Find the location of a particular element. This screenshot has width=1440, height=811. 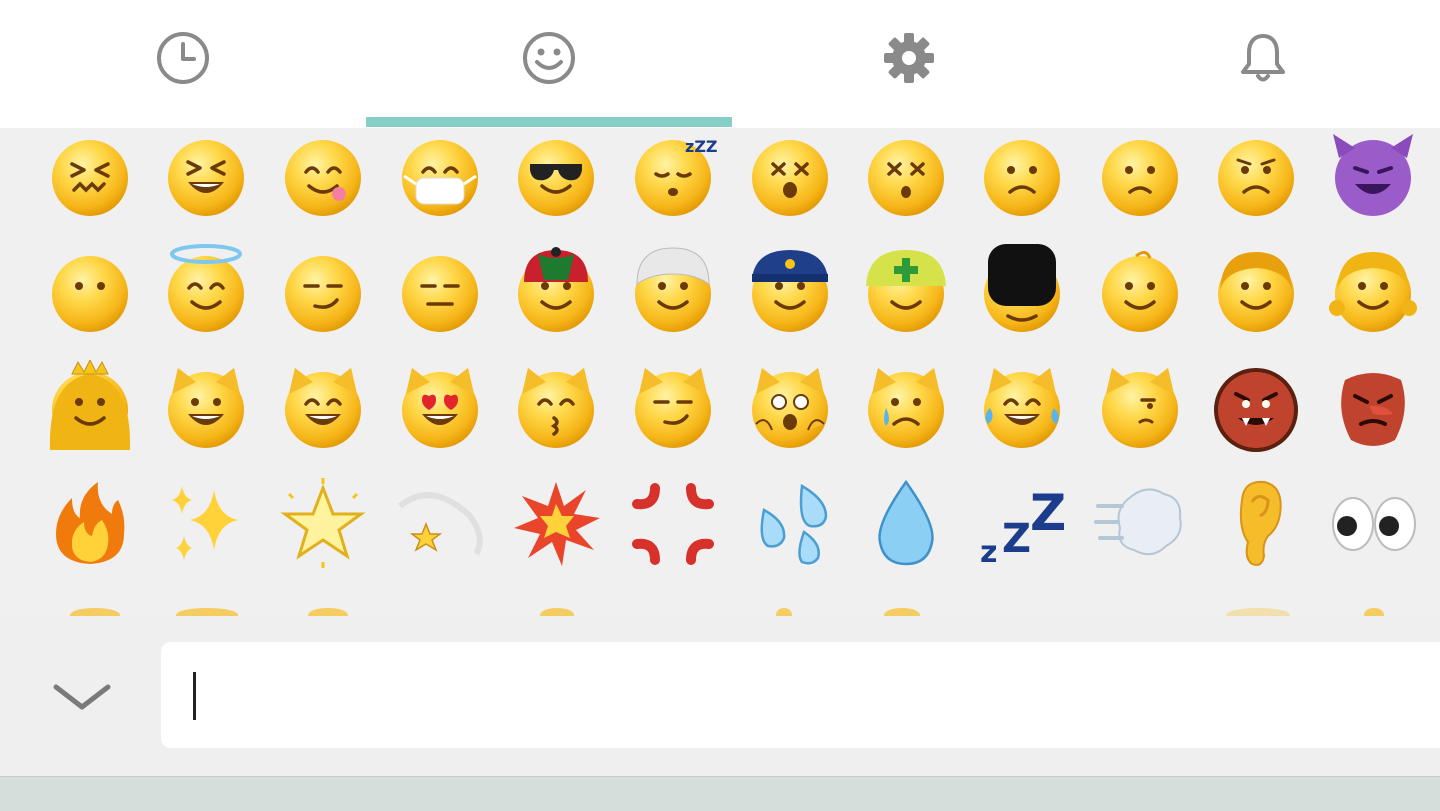

goblin-icon is located at coordinates (1373, 409).